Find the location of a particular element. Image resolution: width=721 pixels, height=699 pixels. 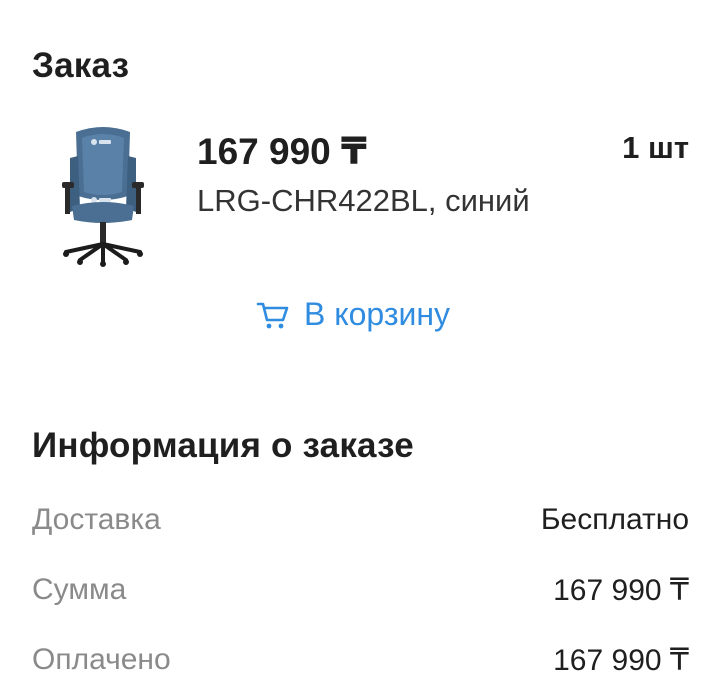

order-info-title: Информация о заказе is located at coordinates (223, 445).